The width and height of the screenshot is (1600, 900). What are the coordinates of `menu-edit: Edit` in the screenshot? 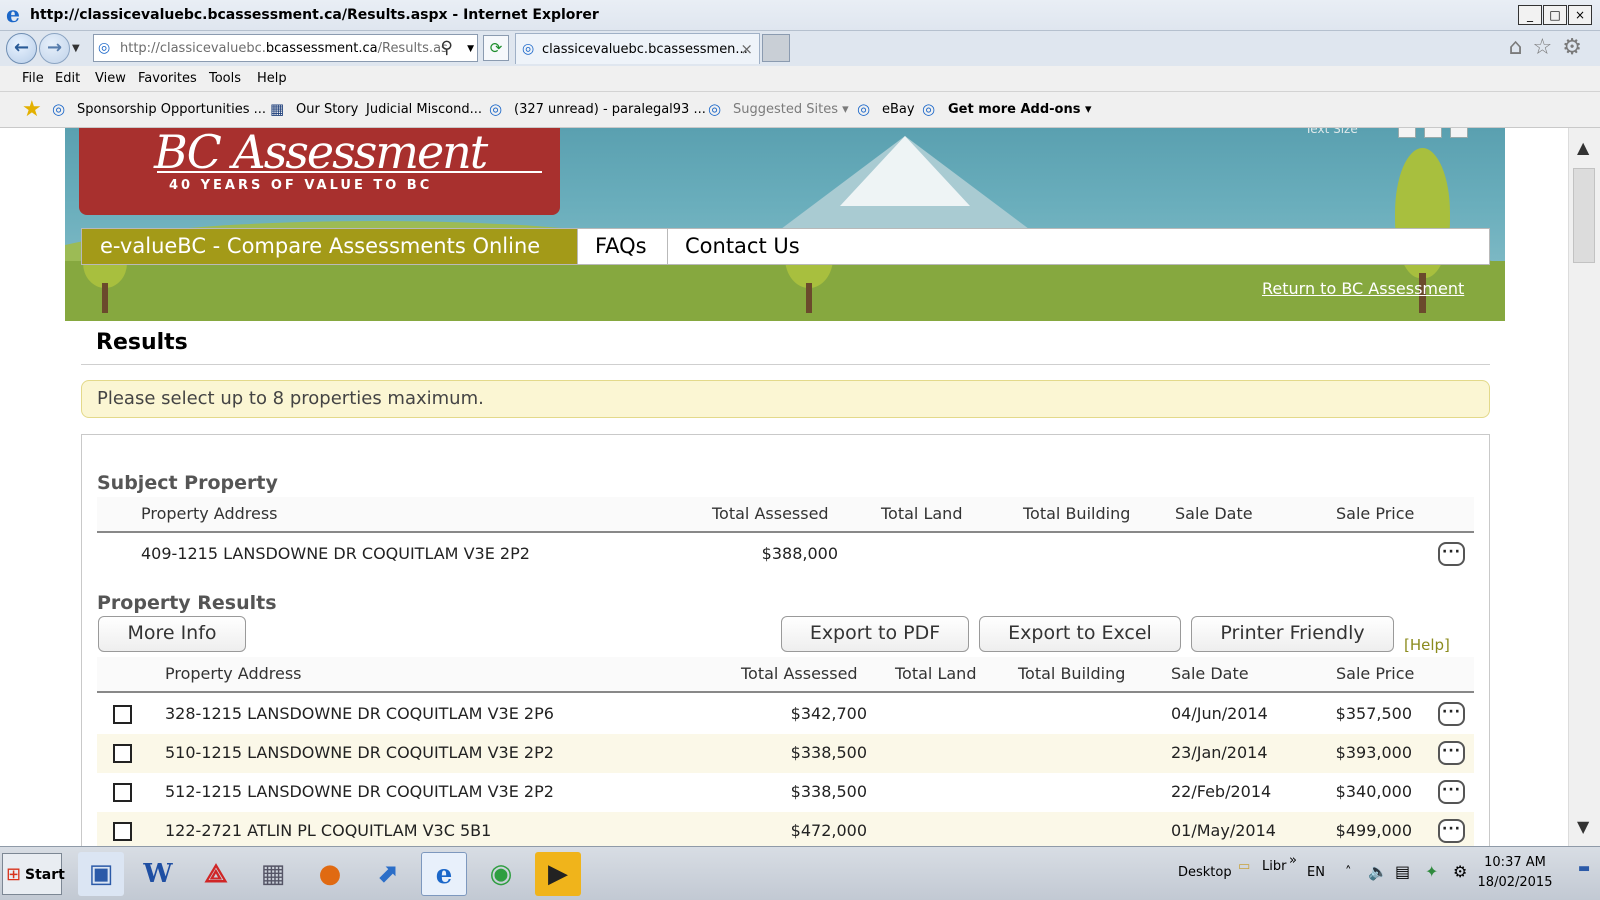 It's located at (67, 78).